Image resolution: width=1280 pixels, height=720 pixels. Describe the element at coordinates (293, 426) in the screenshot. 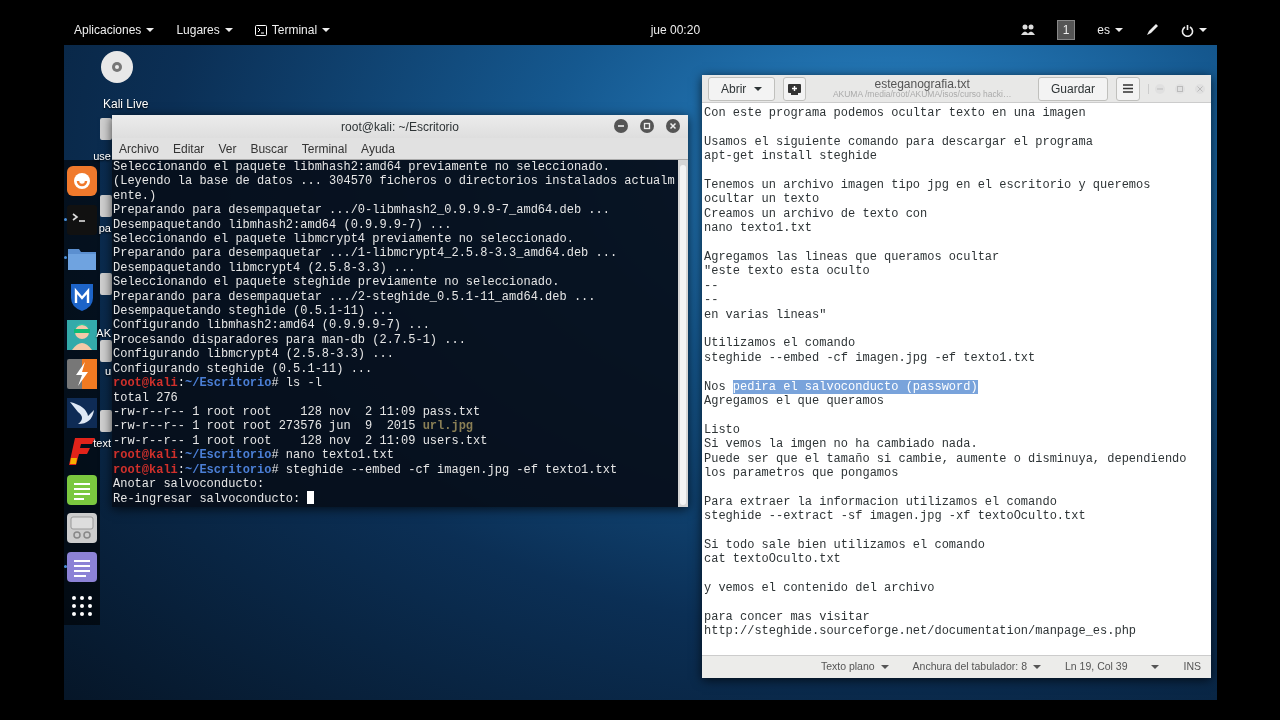

I see `terminal-line: -rw-r--r-- 1 root root 273576 jun 9 2015 url.jpg` at that location.